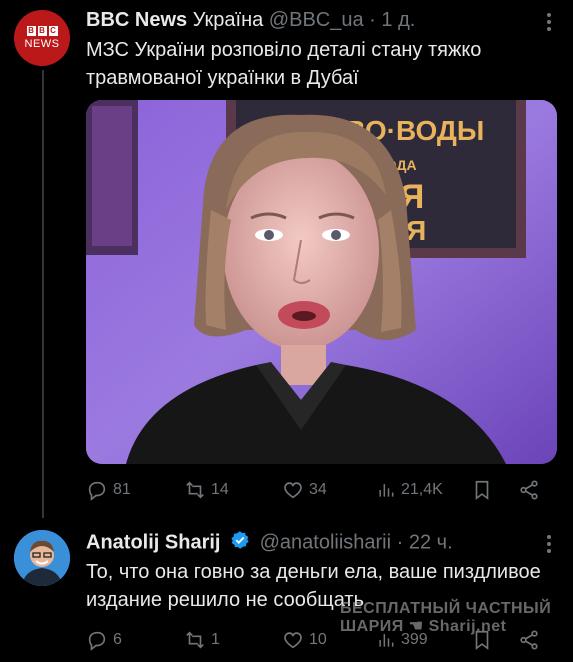  I want to click on repost-button: 1, so click(202, 640).